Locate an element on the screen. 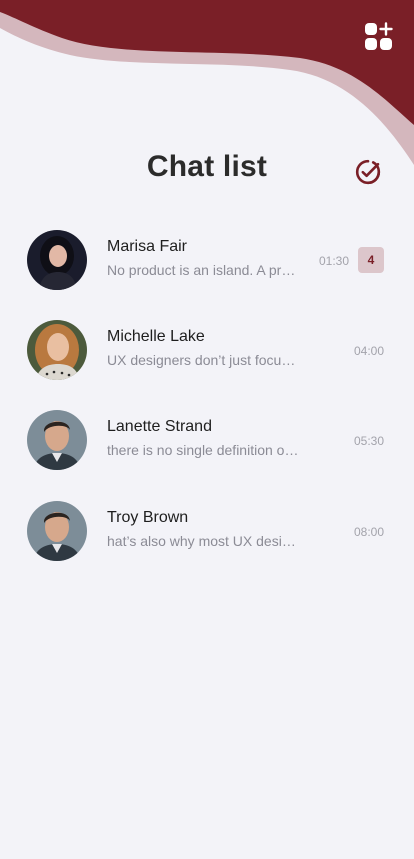 The height and width of the screenshot is (859, 414). check-circle-icon is located at coordinates (368, 172).